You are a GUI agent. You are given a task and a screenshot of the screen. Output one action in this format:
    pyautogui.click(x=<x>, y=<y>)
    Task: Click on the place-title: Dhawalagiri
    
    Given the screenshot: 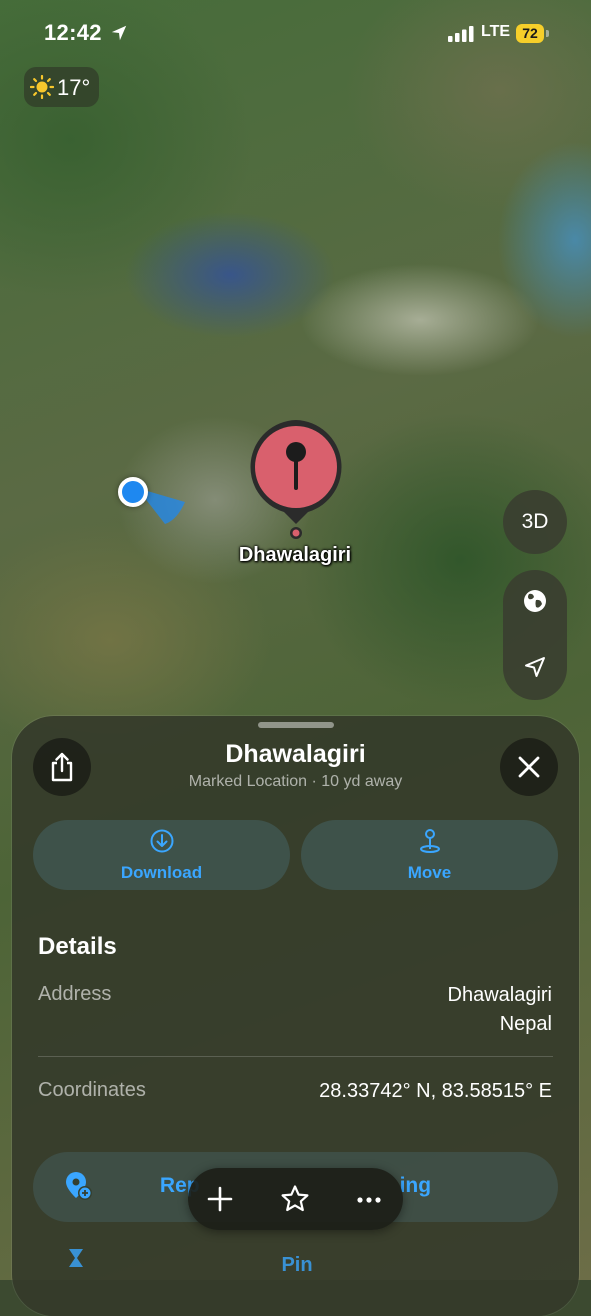 What is the action you would take?
    pyautogui.click(x=295, y=754)
    